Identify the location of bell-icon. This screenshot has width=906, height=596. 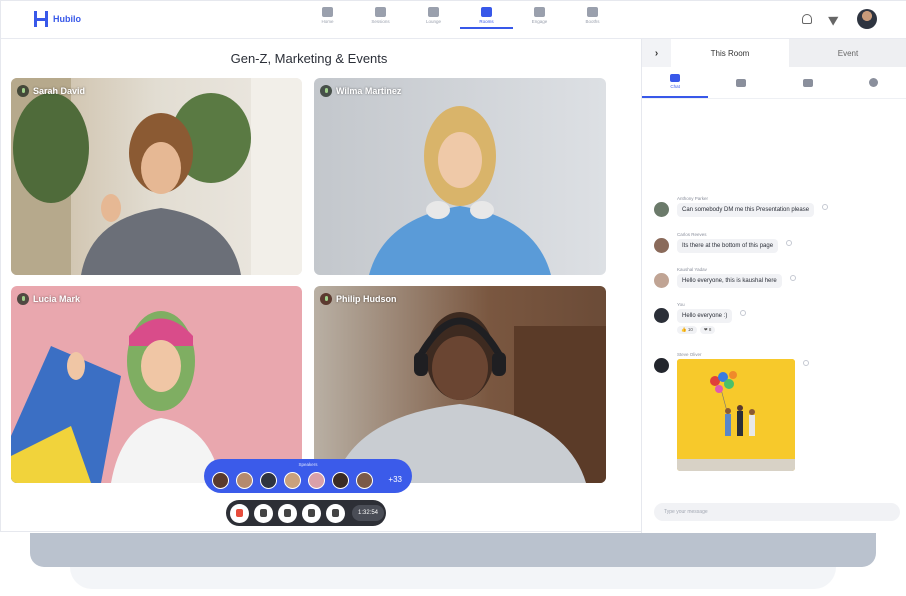
(807, 19).